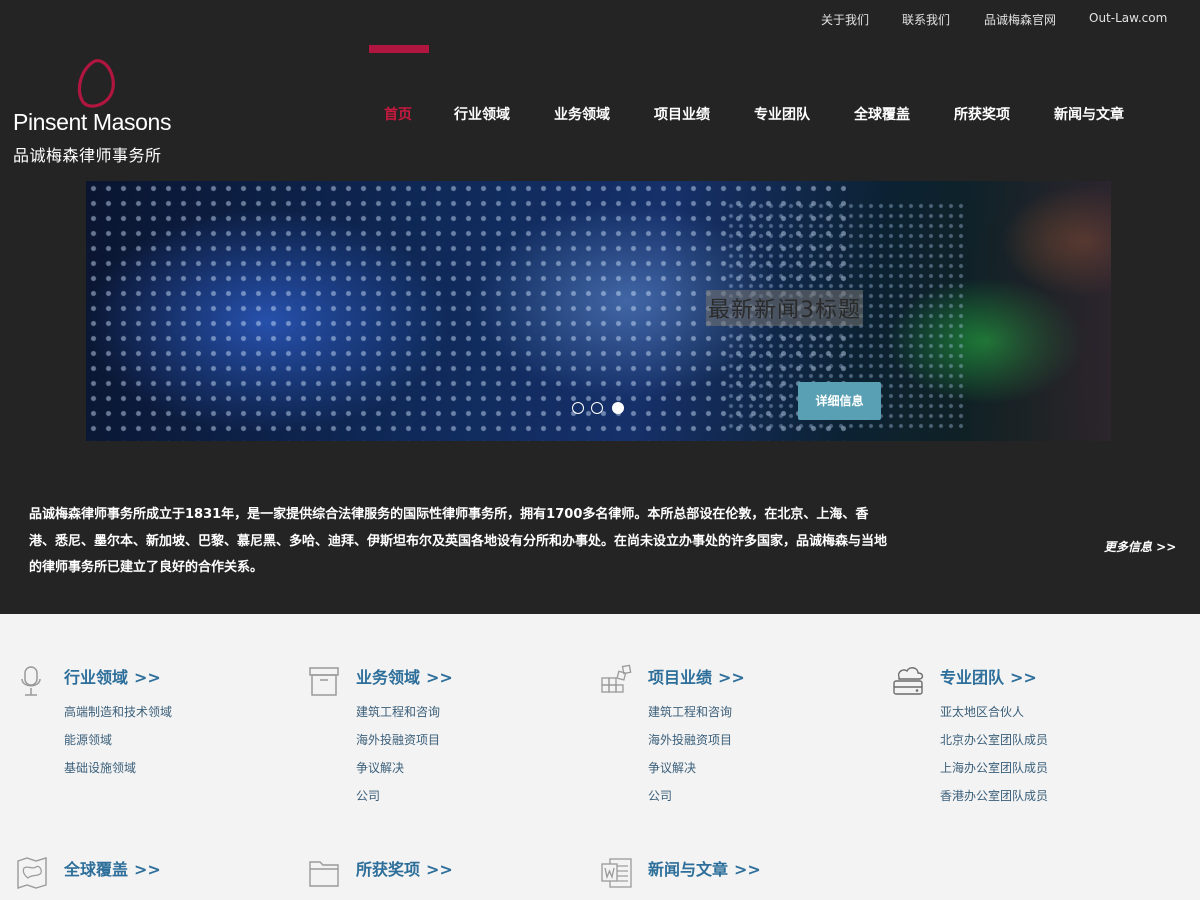 The image size is (1200, 900). What do you see at coordinates (994, 740) in the screenshot?
I see `section-link: 北京办公室团队成员` at bounding box center [994, 740].